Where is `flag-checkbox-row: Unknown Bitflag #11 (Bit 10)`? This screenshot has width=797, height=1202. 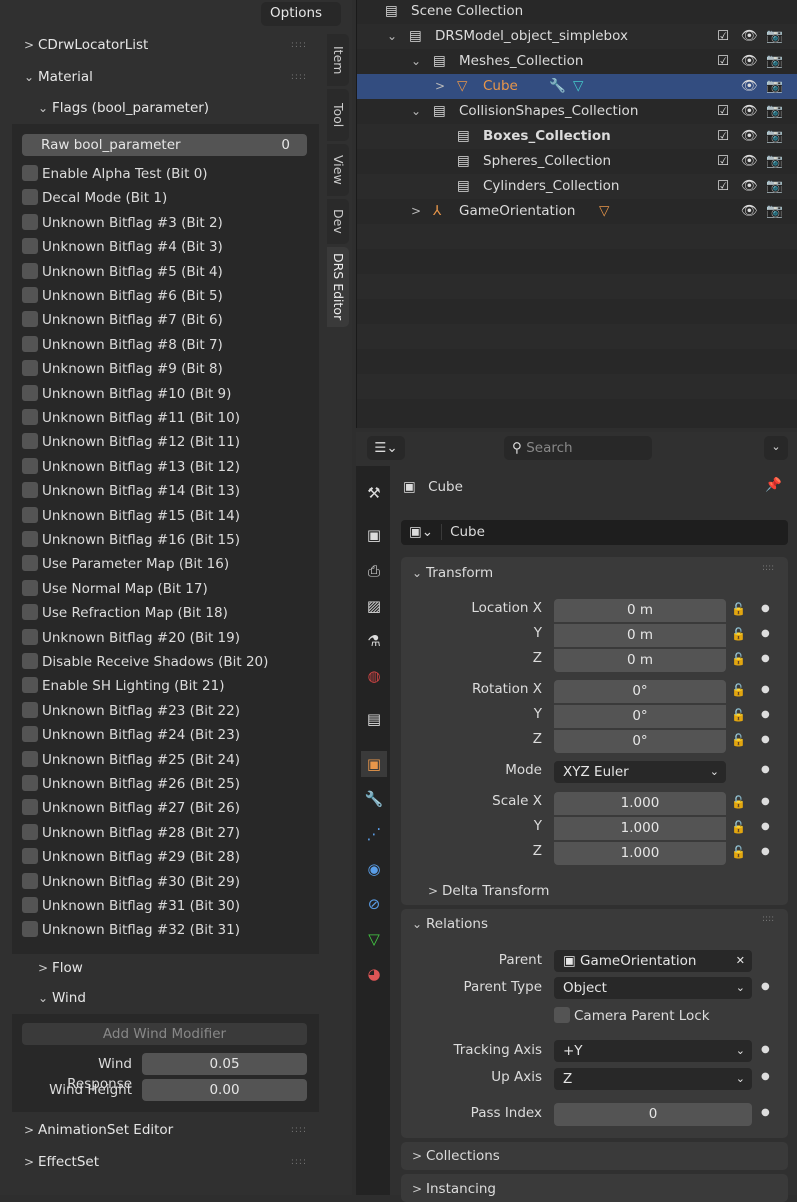 flag-checkbox-row: Unknown Bitflag #11 (Bit 10) is located at coordinates (131, 418).